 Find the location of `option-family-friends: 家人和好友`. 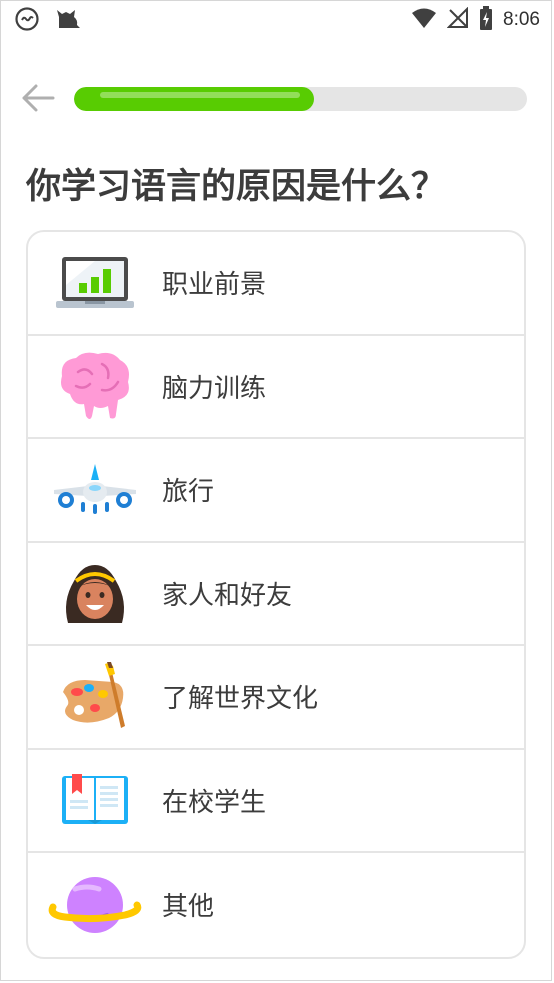

option-family-friends: 家人和好友 is located at coordinates (276, 594).